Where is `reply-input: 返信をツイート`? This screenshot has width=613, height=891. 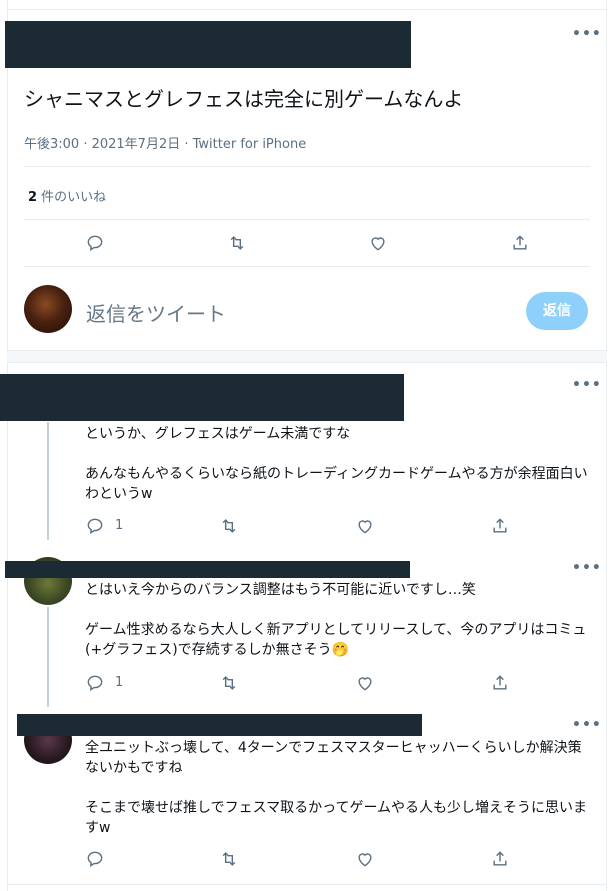
reply-input: 返信をツイート is located at coordinates (156, 312).